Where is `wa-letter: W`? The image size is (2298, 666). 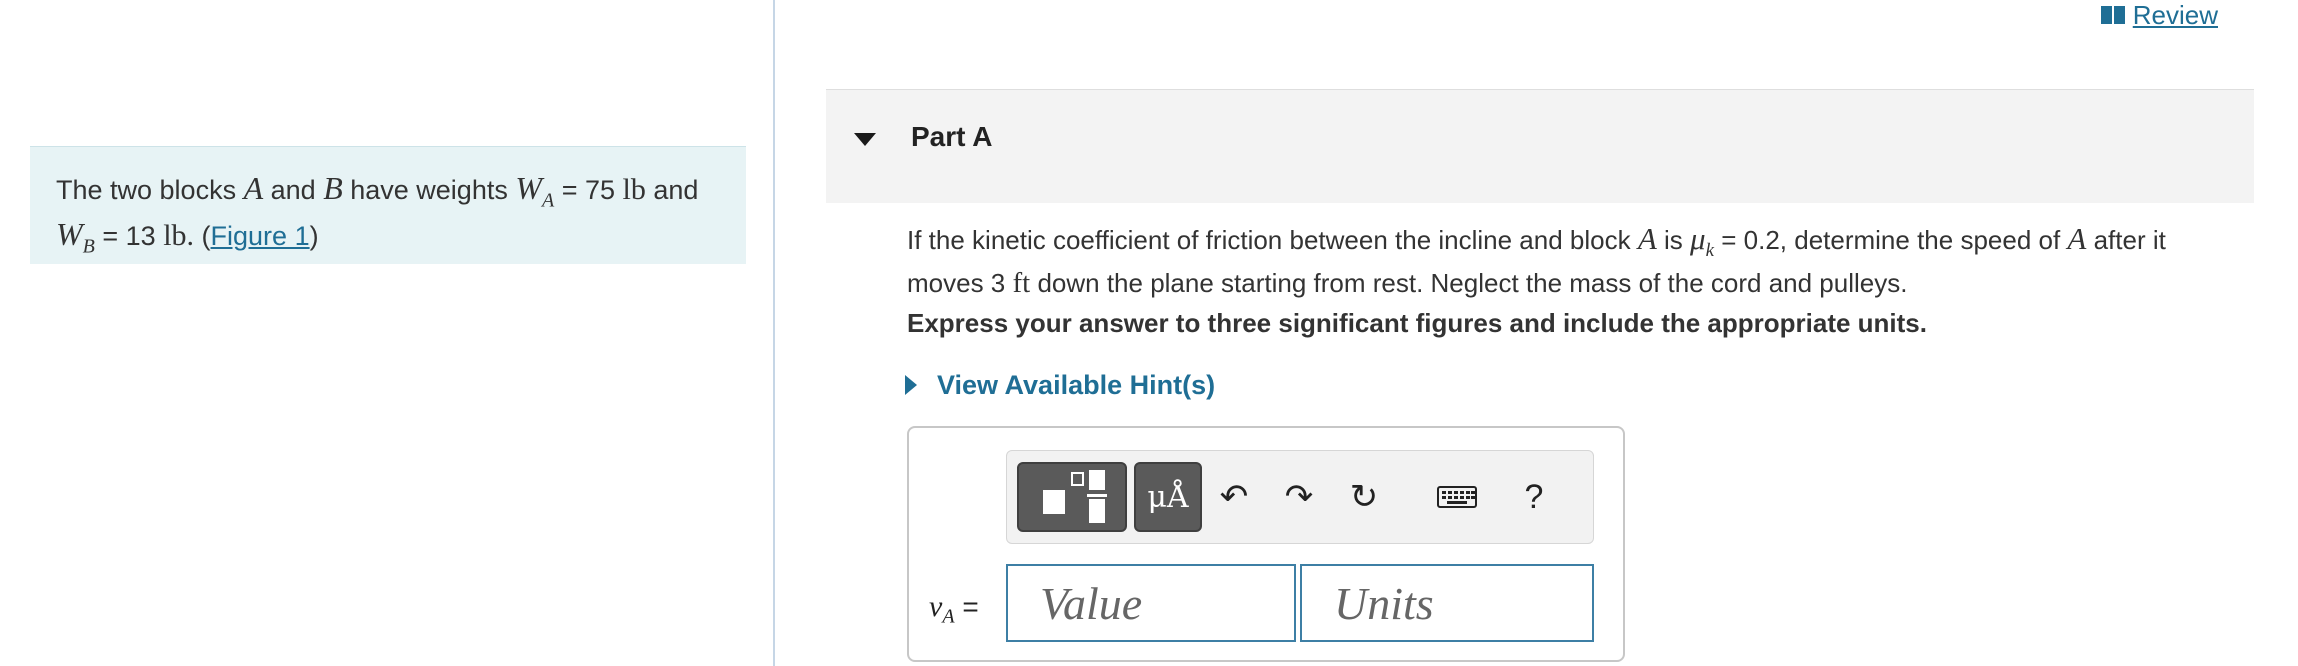
wa-letter: W is located at coordinates (528, 188).